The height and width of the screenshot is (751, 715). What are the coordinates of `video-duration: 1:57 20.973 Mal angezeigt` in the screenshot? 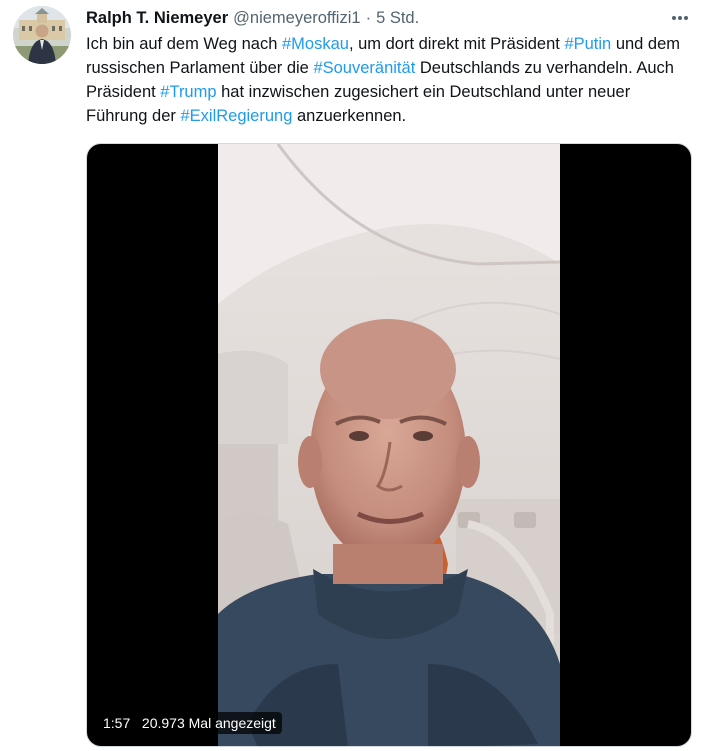 It's located at (189, 723).